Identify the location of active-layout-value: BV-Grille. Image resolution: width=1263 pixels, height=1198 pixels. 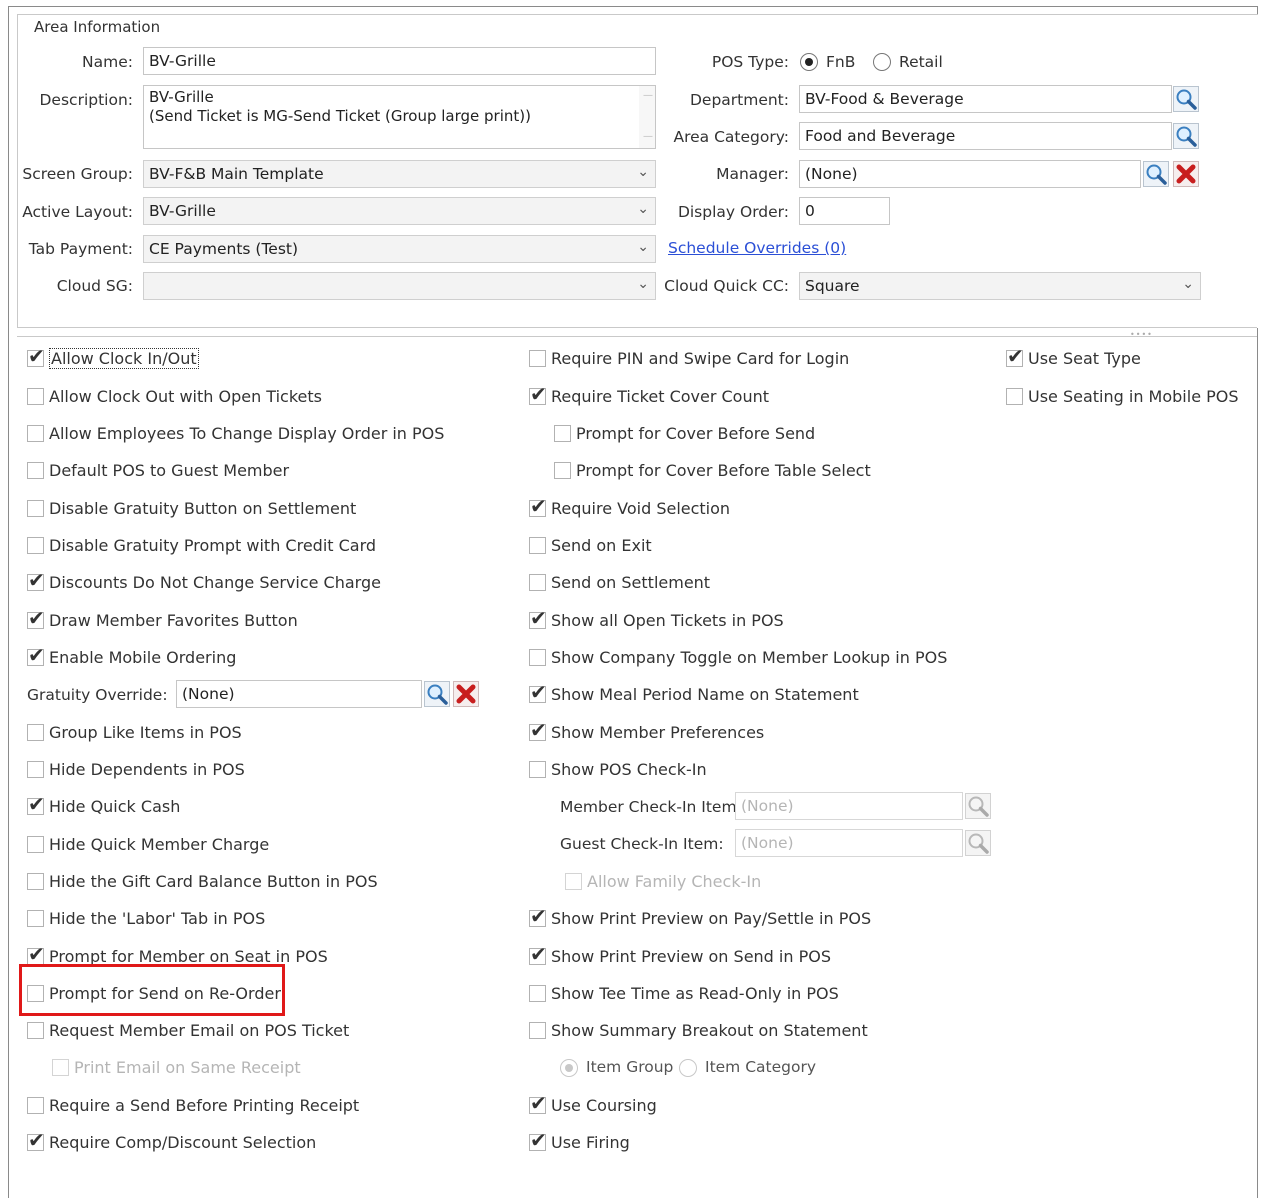
(182, 211).